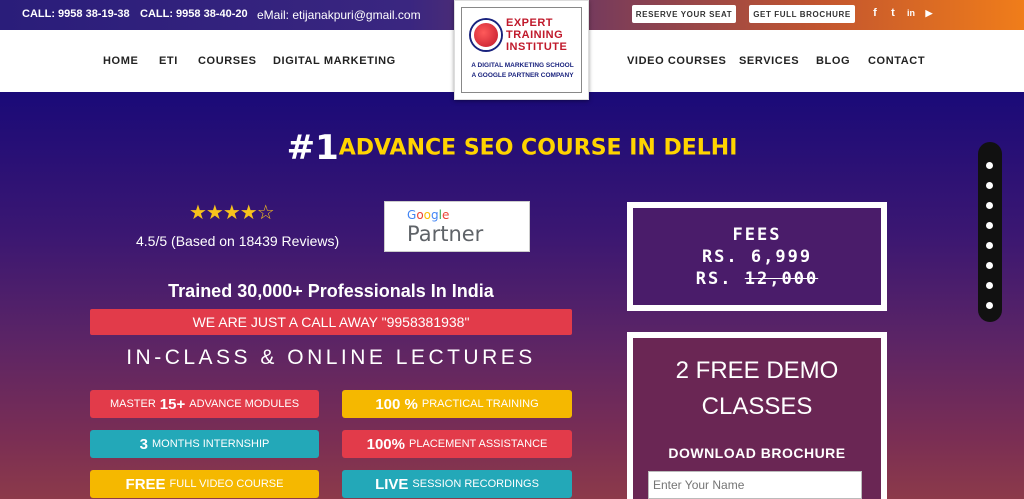 The height and width of the screenshot is (499, 1024). Describe the element at coordinates (684, 14) in the screenshot. I see `reserve-seat-button: RESERVE YOUR SEAT` at that location.